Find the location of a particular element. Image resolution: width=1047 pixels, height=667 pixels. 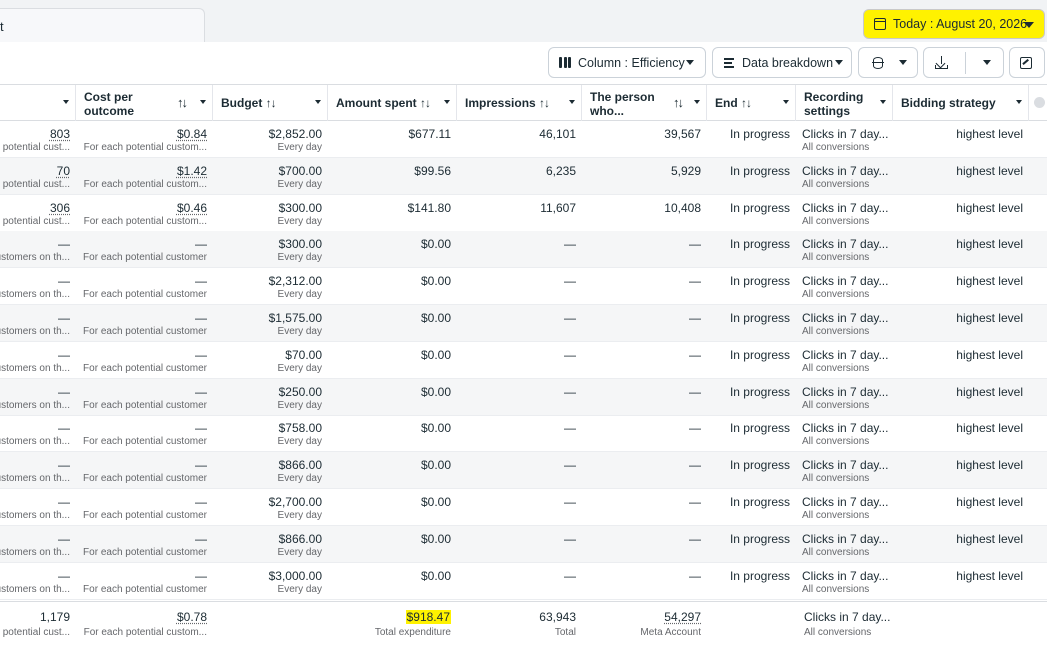

campaign-tab: t is located at coordinates (102, 25).